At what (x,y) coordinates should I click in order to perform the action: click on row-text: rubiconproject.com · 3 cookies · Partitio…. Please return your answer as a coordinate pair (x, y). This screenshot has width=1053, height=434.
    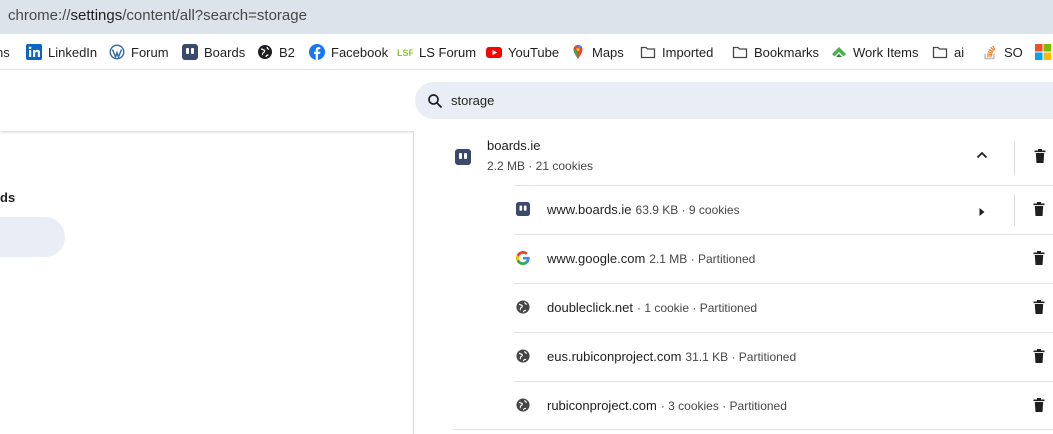
    Looking at the image, I should click on (667, 405).